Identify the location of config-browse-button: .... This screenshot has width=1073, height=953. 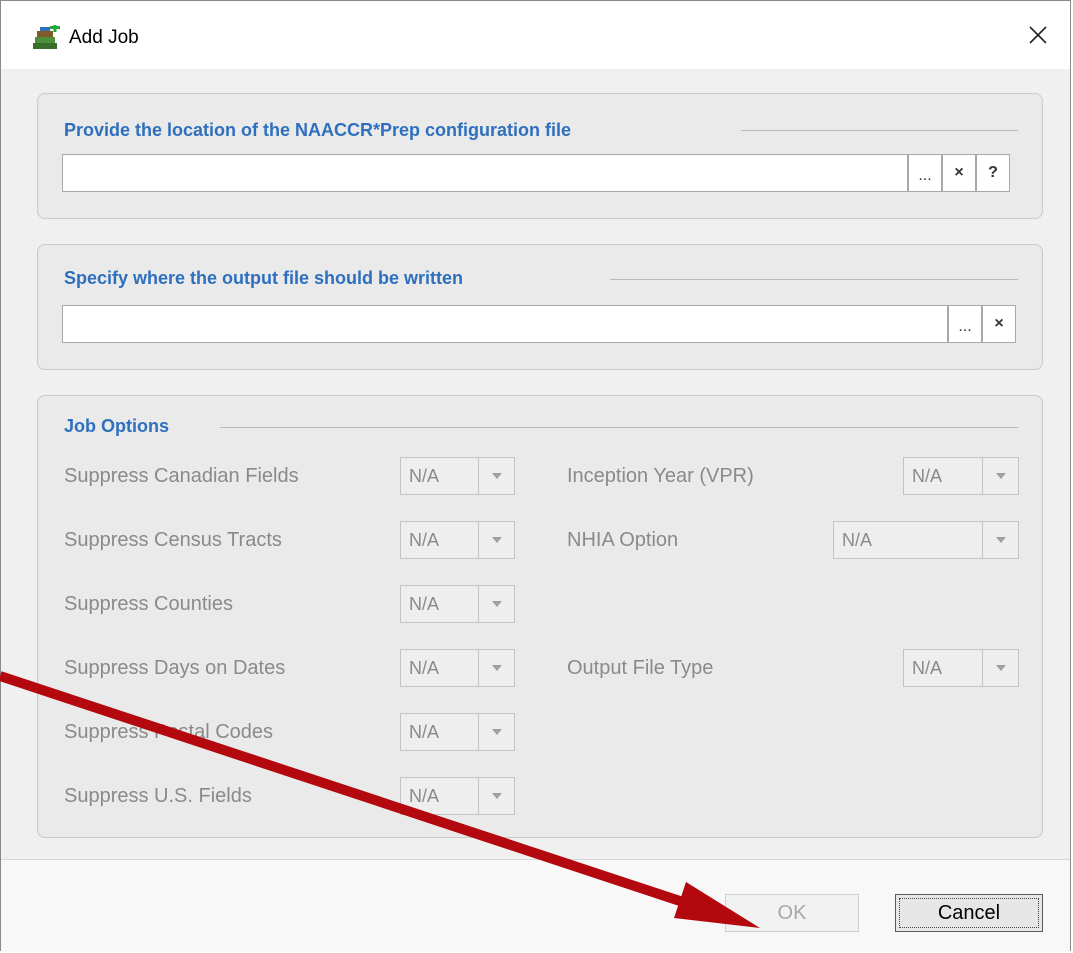
(925, 173).